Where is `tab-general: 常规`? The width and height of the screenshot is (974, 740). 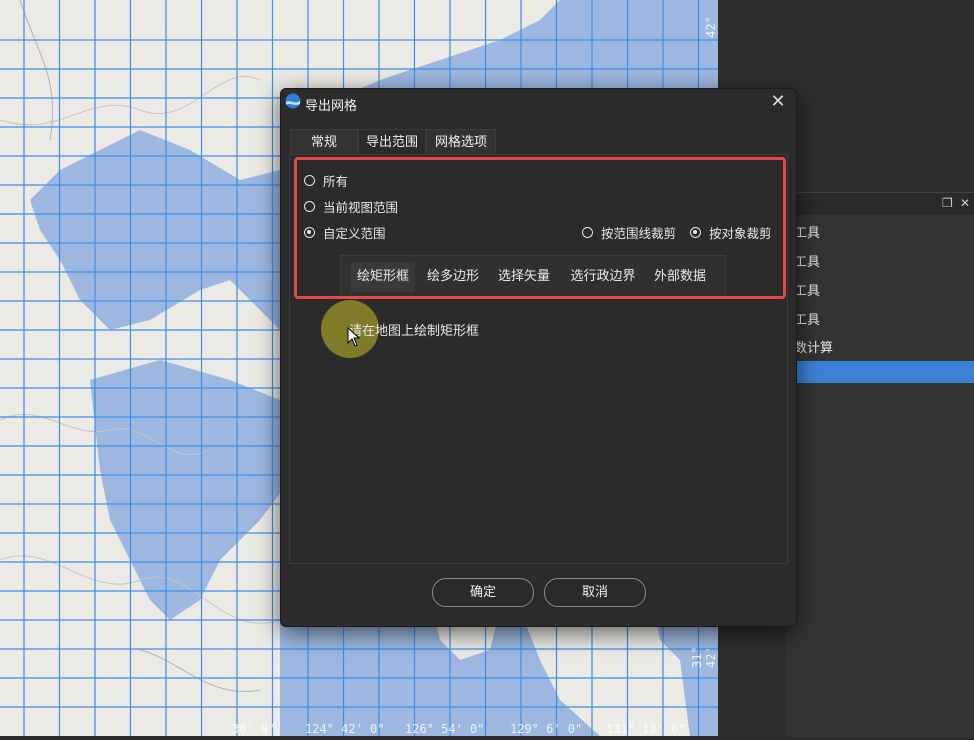 tab-general: 常规 is located at coordinates (324, 142).